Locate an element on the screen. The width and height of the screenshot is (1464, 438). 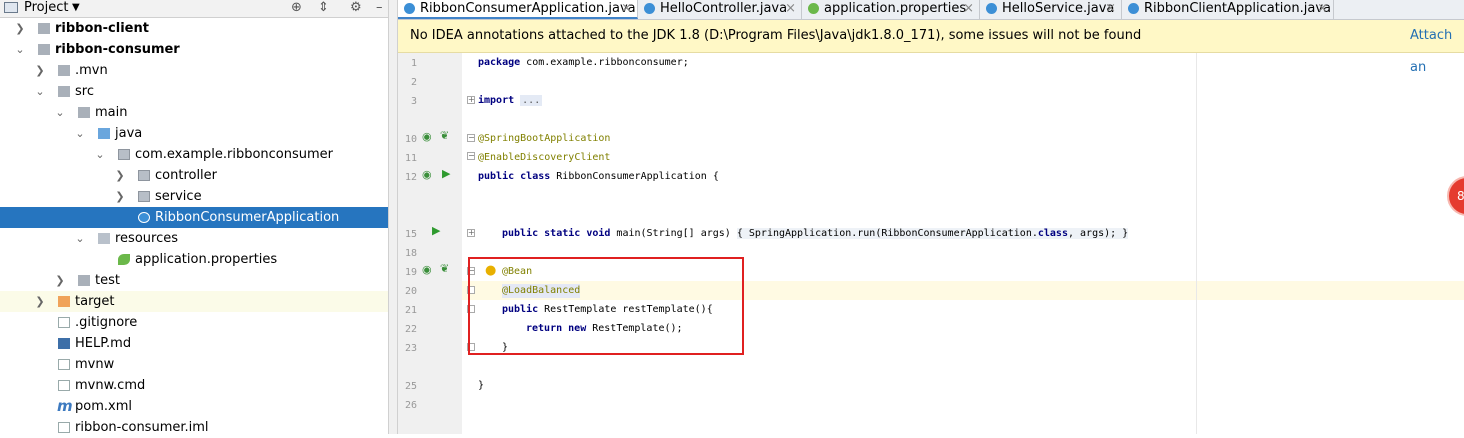
tree-item-label: ribbon-client is located at coordinates (102, 28).